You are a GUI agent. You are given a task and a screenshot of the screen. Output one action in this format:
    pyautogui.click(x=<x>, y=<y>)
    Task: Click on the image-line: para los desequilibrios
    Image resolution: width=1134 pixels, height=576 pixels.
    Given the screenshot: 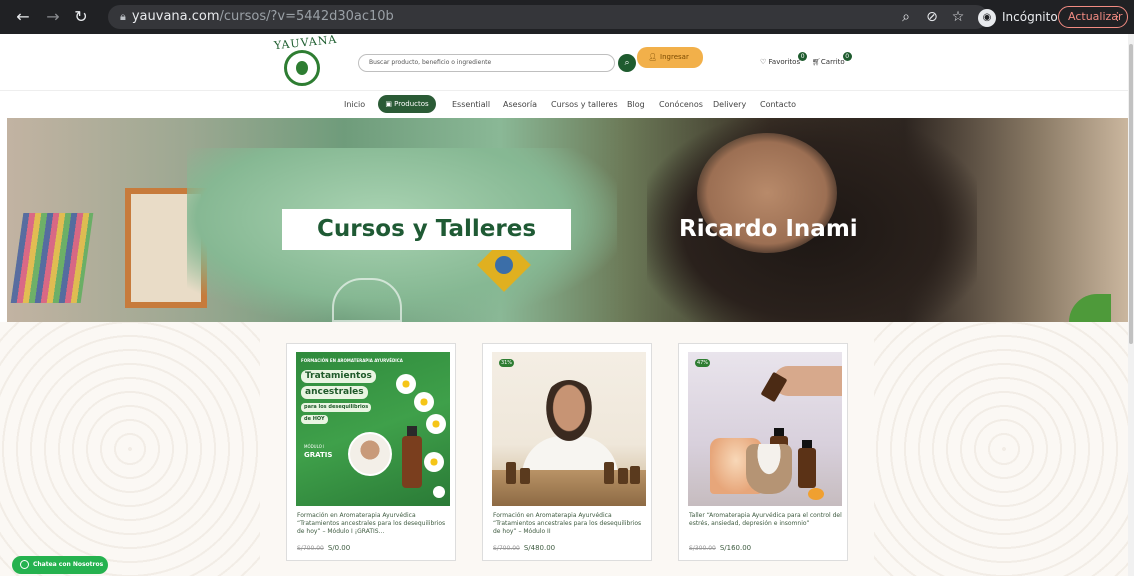 What is the action you would take?
    pyautogui.click(x=336, y=407)
    